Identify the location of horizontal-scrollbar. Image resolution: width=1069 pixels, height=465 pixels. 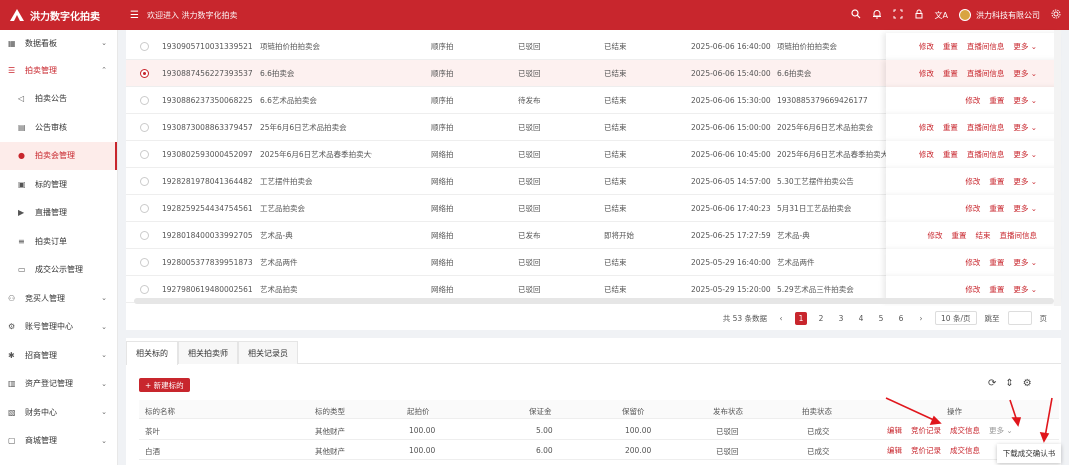
(594, 301).